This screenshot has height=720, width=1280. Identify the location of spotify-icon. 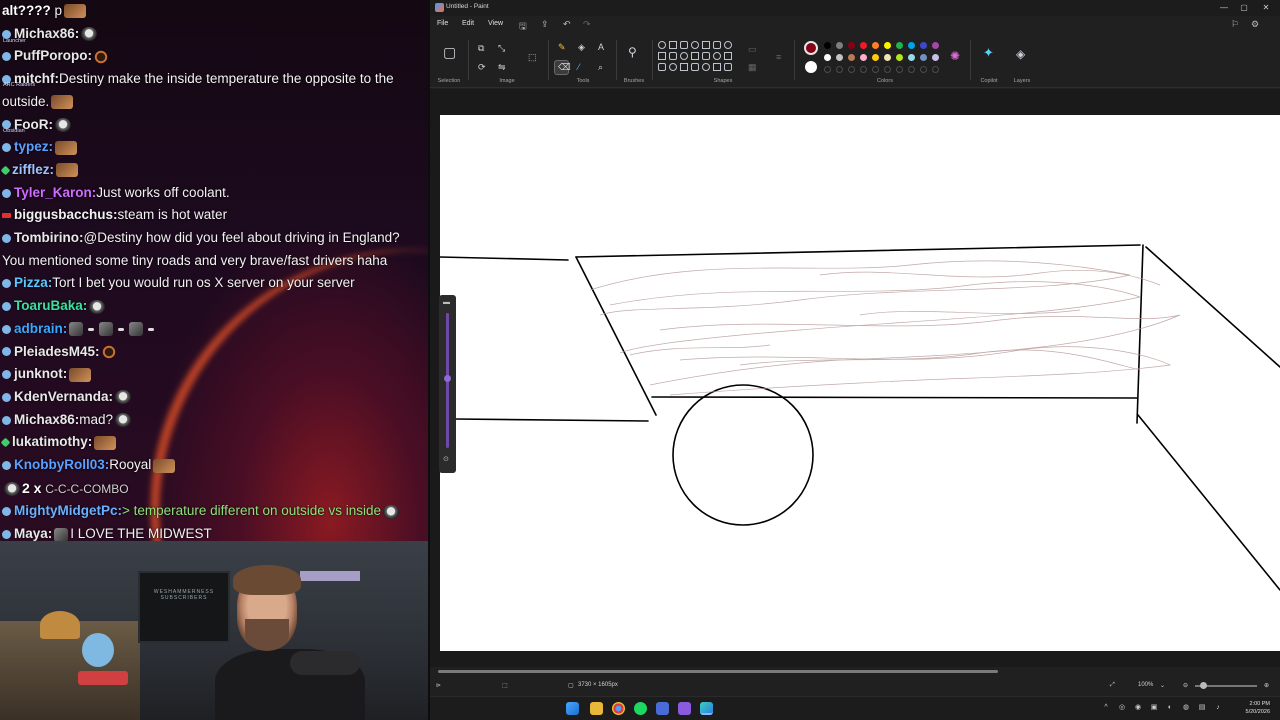
(640, 708).